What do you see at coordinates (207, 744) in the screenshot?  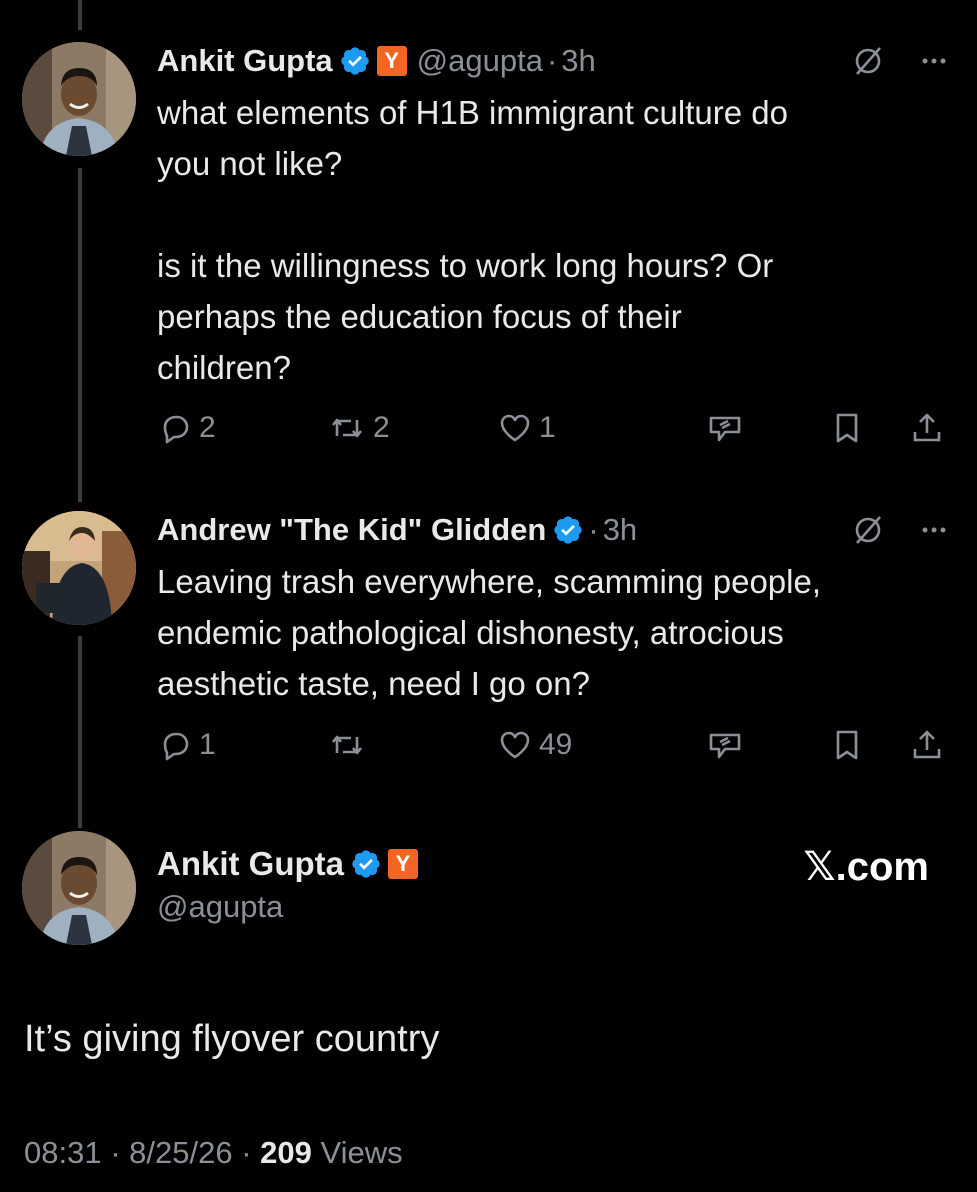 I see `reply-count: 1` at bounding box center [207, 744].